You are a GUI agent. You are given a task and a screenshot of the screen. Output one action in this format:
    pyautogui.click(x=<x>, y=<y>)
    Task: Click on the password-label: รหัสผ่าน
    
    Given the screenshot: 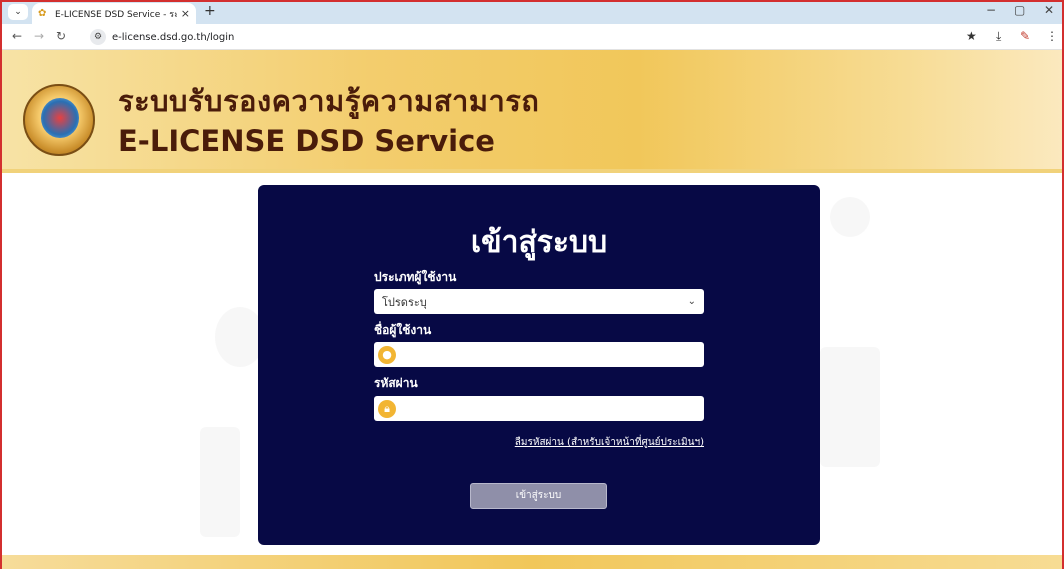 What is the action you would take?
    pyautogui.click(x=396, y=383)
    